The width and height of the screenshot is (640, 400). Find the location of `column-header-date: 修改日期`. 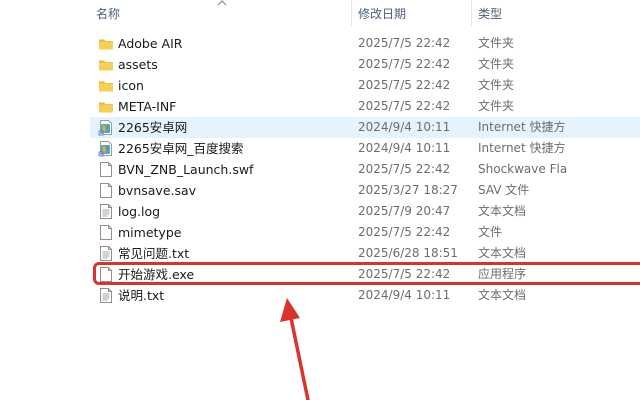

column-header-date: 修改日期 is located at coordinates (382, 14).